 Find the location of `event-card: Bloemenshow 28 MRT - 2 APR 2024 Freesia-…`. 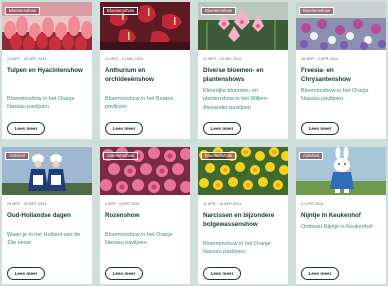

event-card: Bloemenshow 28 MRT - 2 APR 2024 Freesia-… is located at coordinates (341, 70).